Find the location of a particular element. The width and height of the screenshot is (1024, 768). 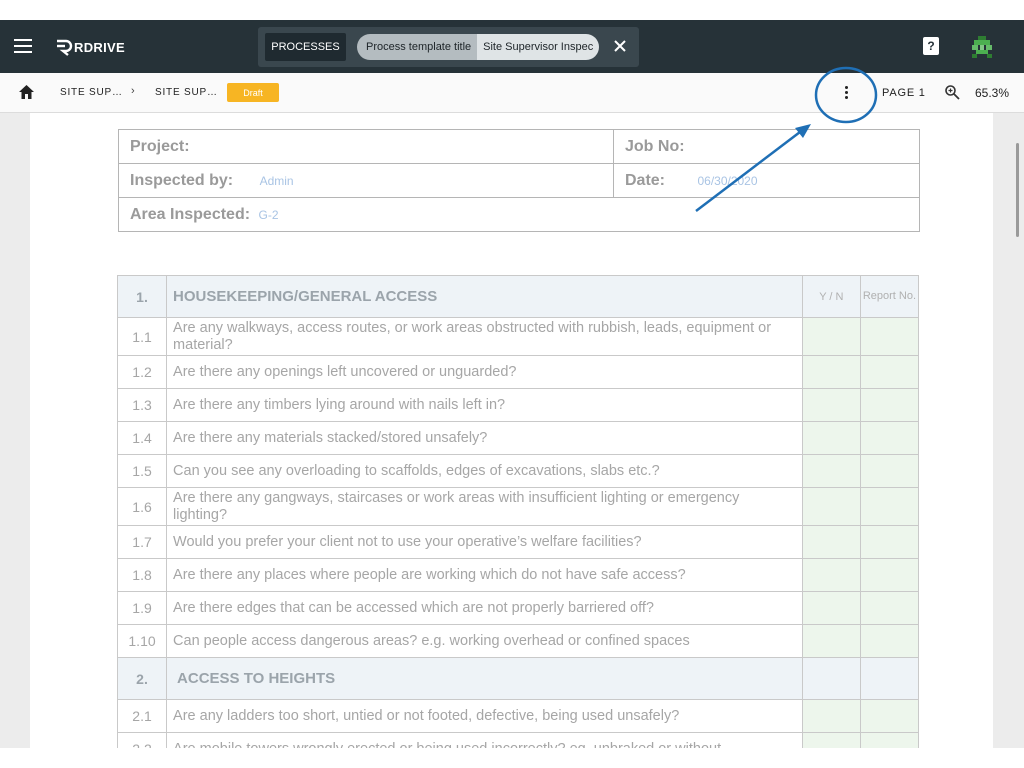

rdrive-logo-icon is located at coordinates (65, 47).